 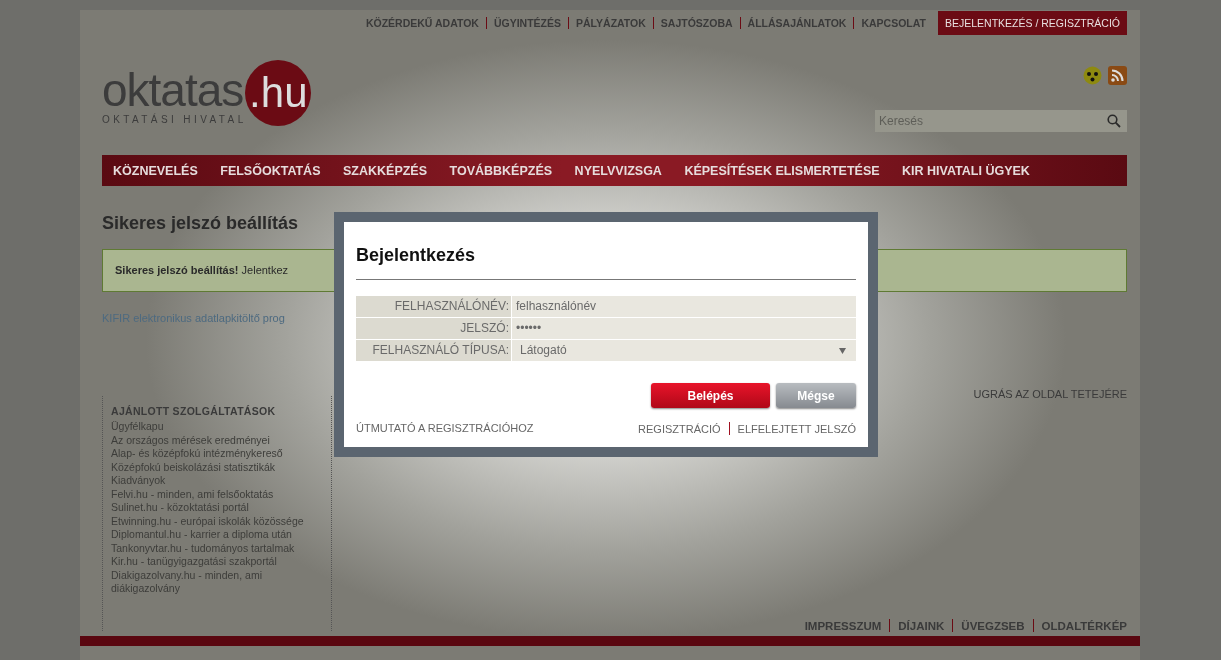 What do you see at coordinates (1050, 394) in the screenshot?
I see `back-to-top-link: UGRÁS AZ OLDAL TETEJÉRE` at bounding box center [1050, 394].